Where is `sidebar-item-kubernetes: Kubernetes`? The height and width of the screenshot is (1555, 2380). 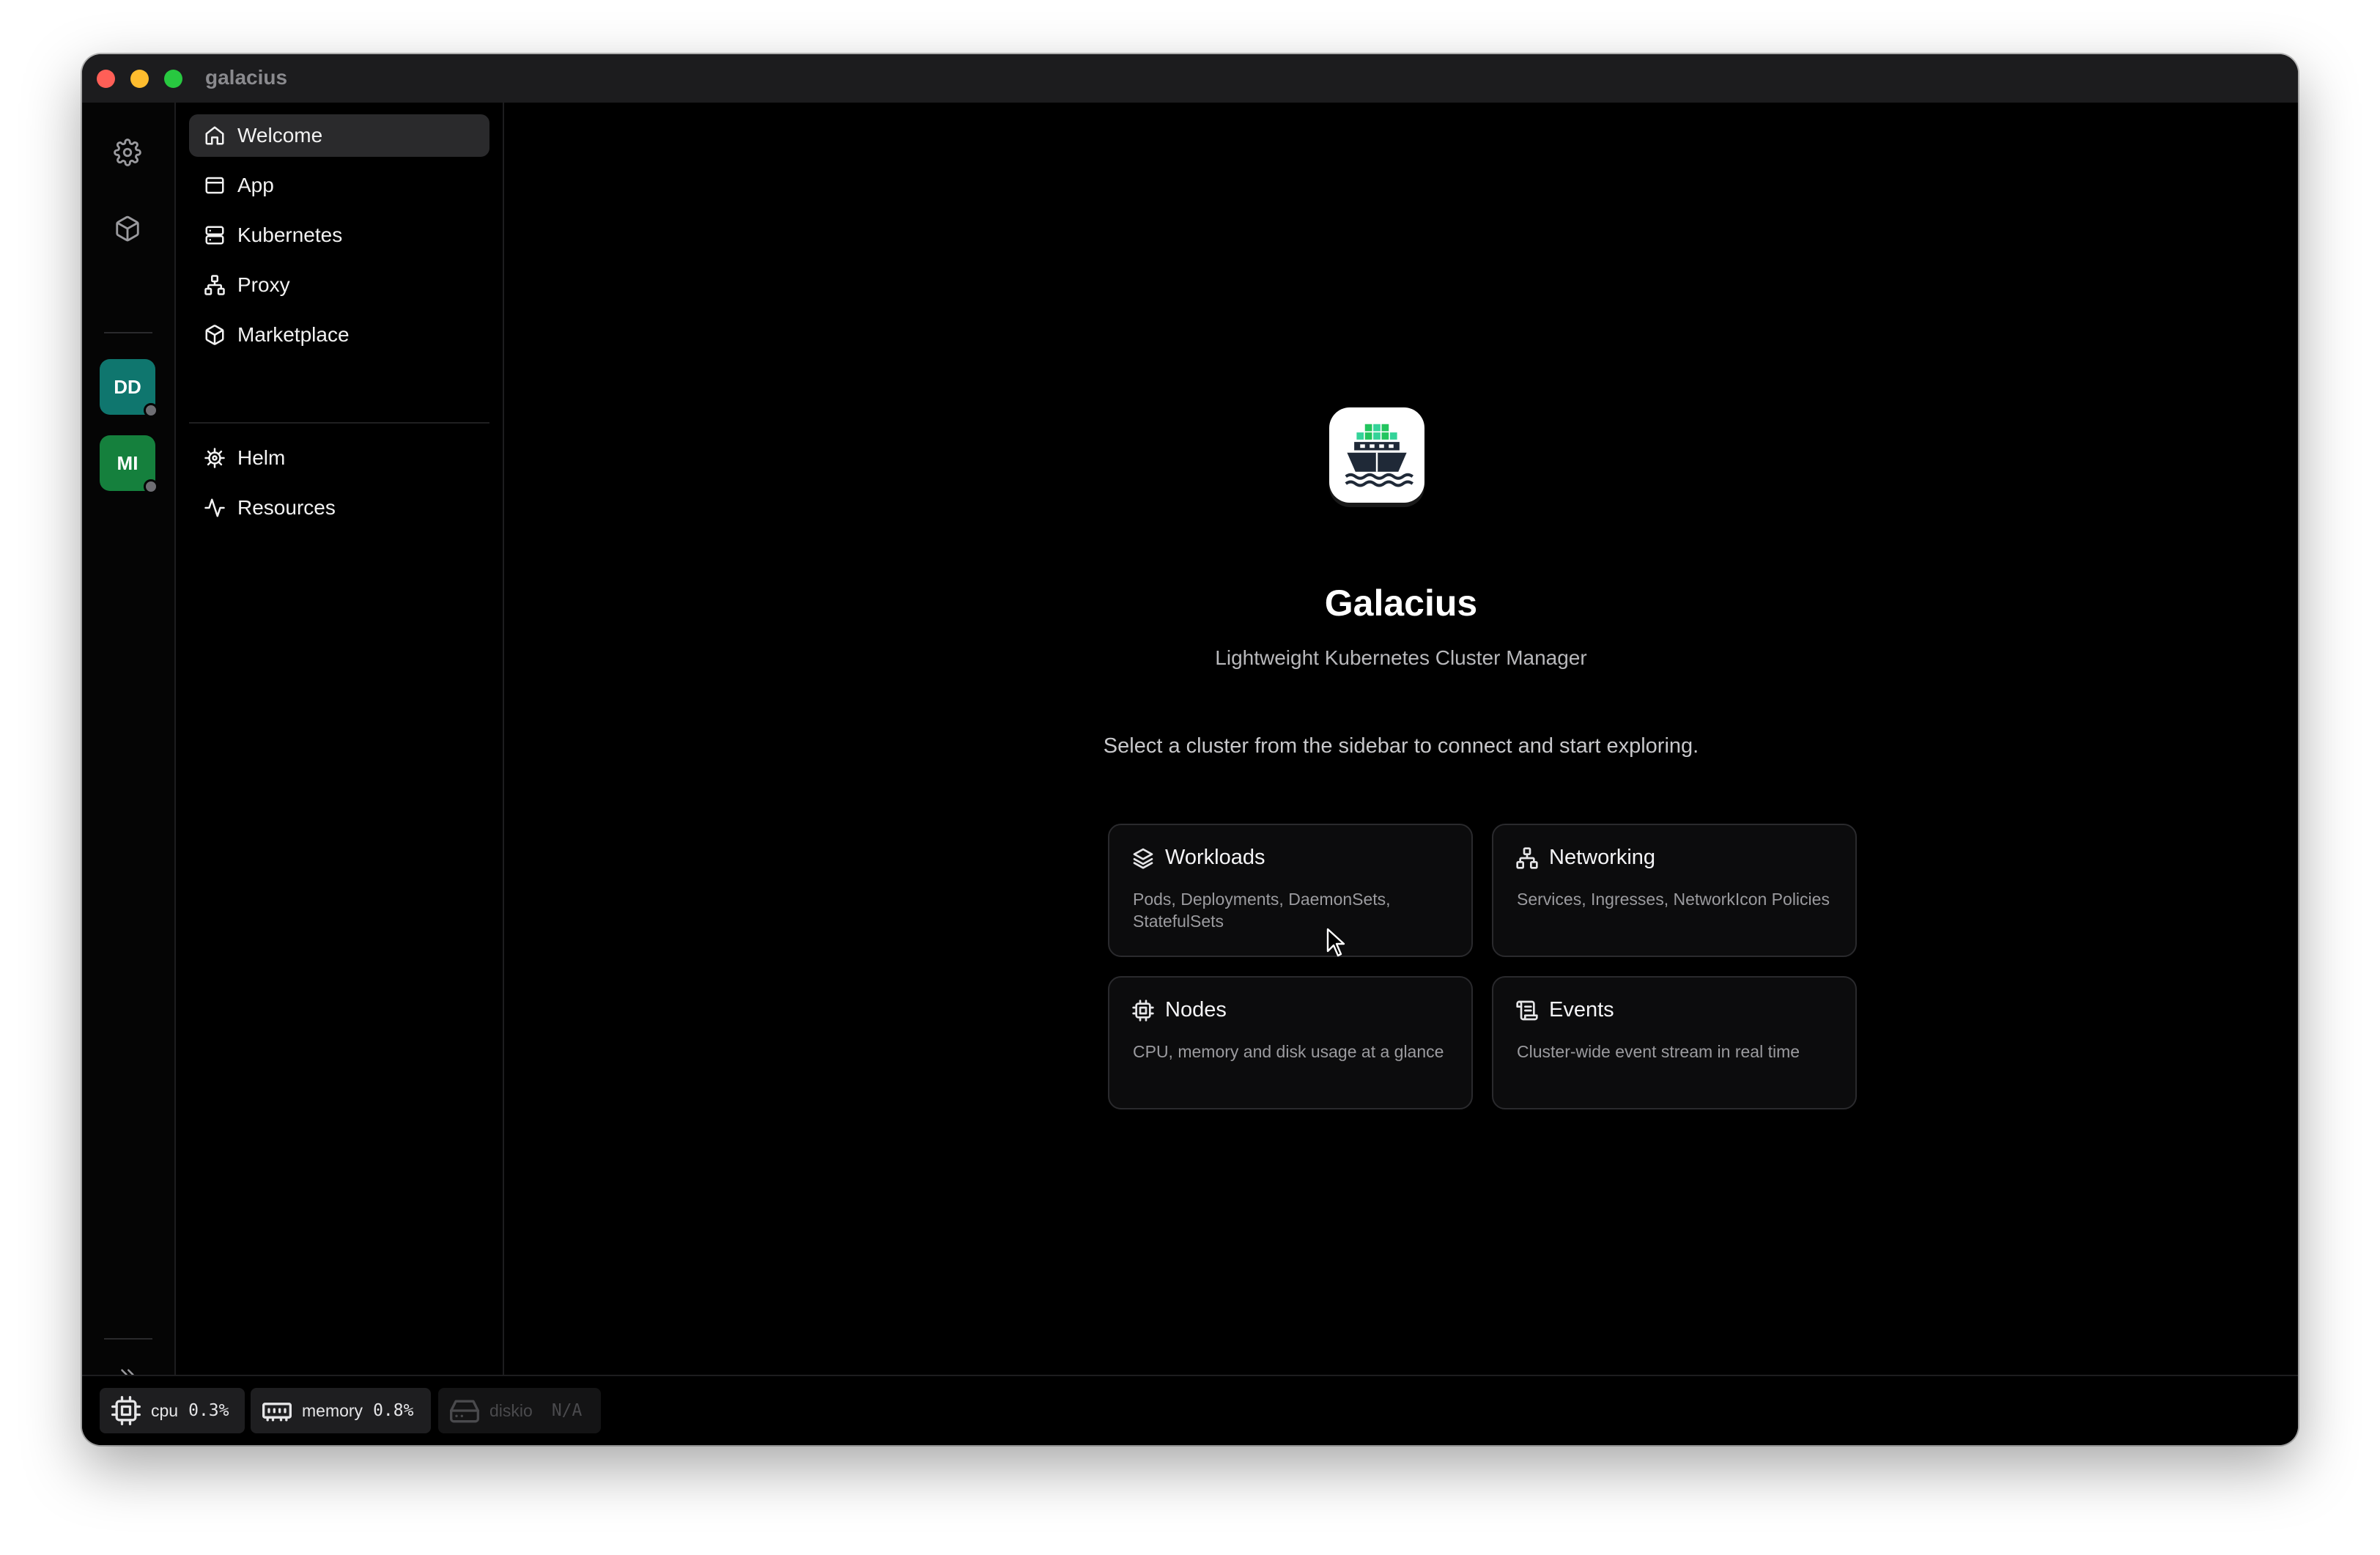
sidebar-item-kubernetes: Kubernetes is located at coordinates (339, 235).